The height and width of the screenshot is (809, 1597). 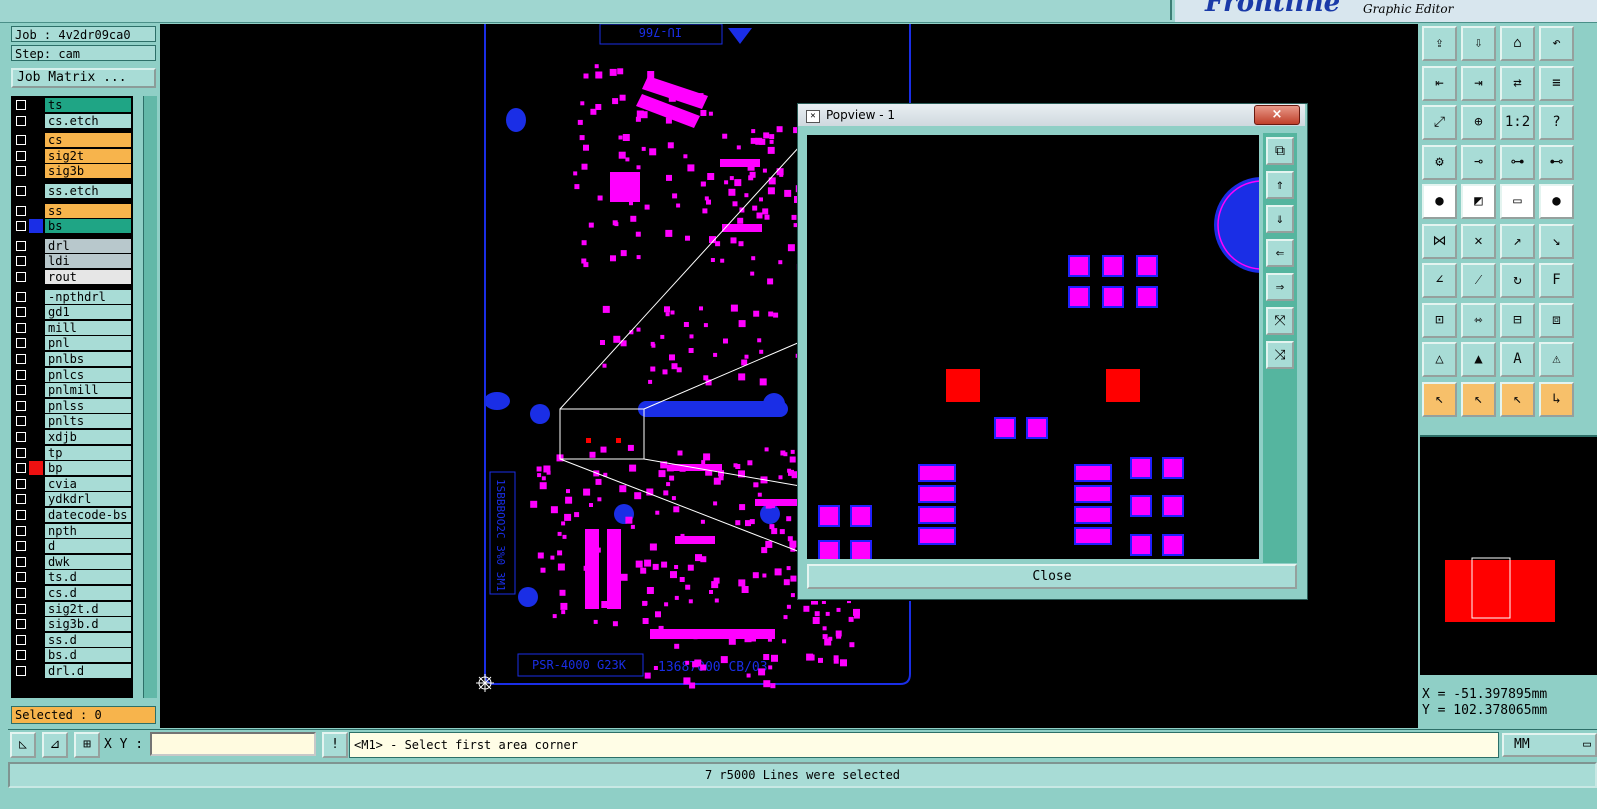 What do you see at coordinates (1556, 43) in the screenshot?
I see `undo-icon: ↶` at bounding box center [1556, 43].